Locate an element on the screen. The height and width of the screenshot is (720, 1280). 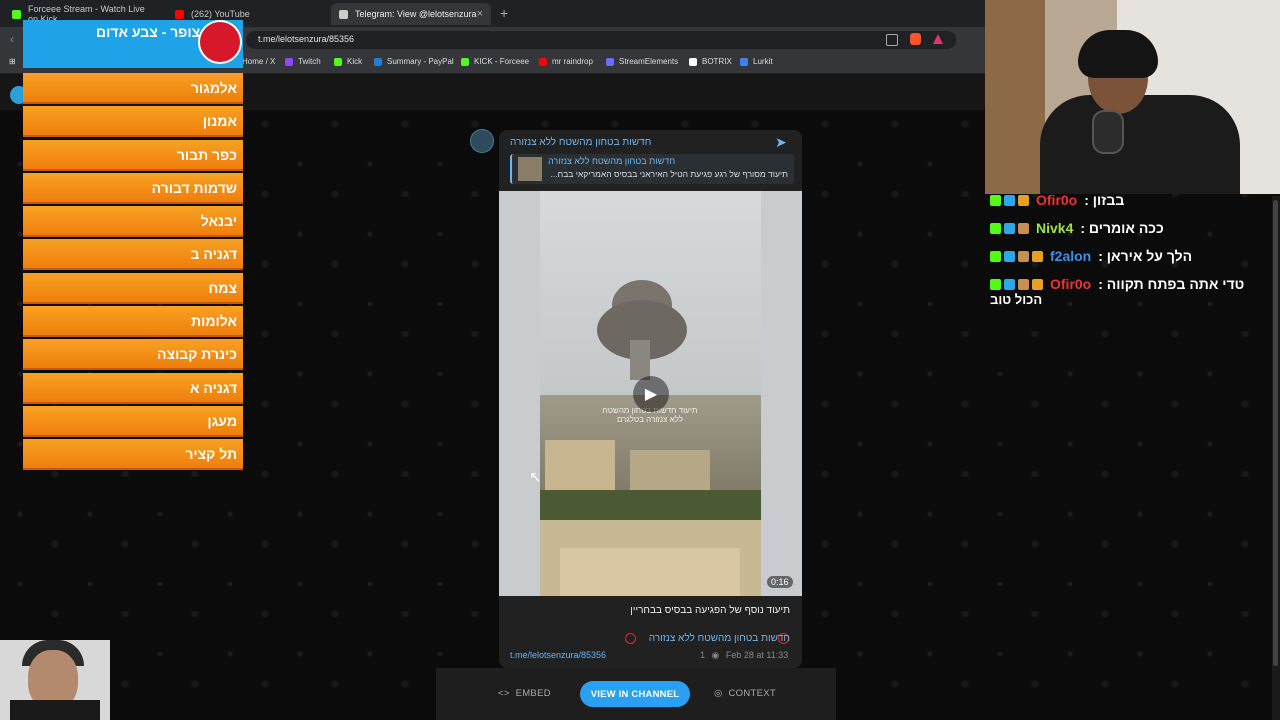
embed-button: <> EMBED is located at coordinates (524, 693).